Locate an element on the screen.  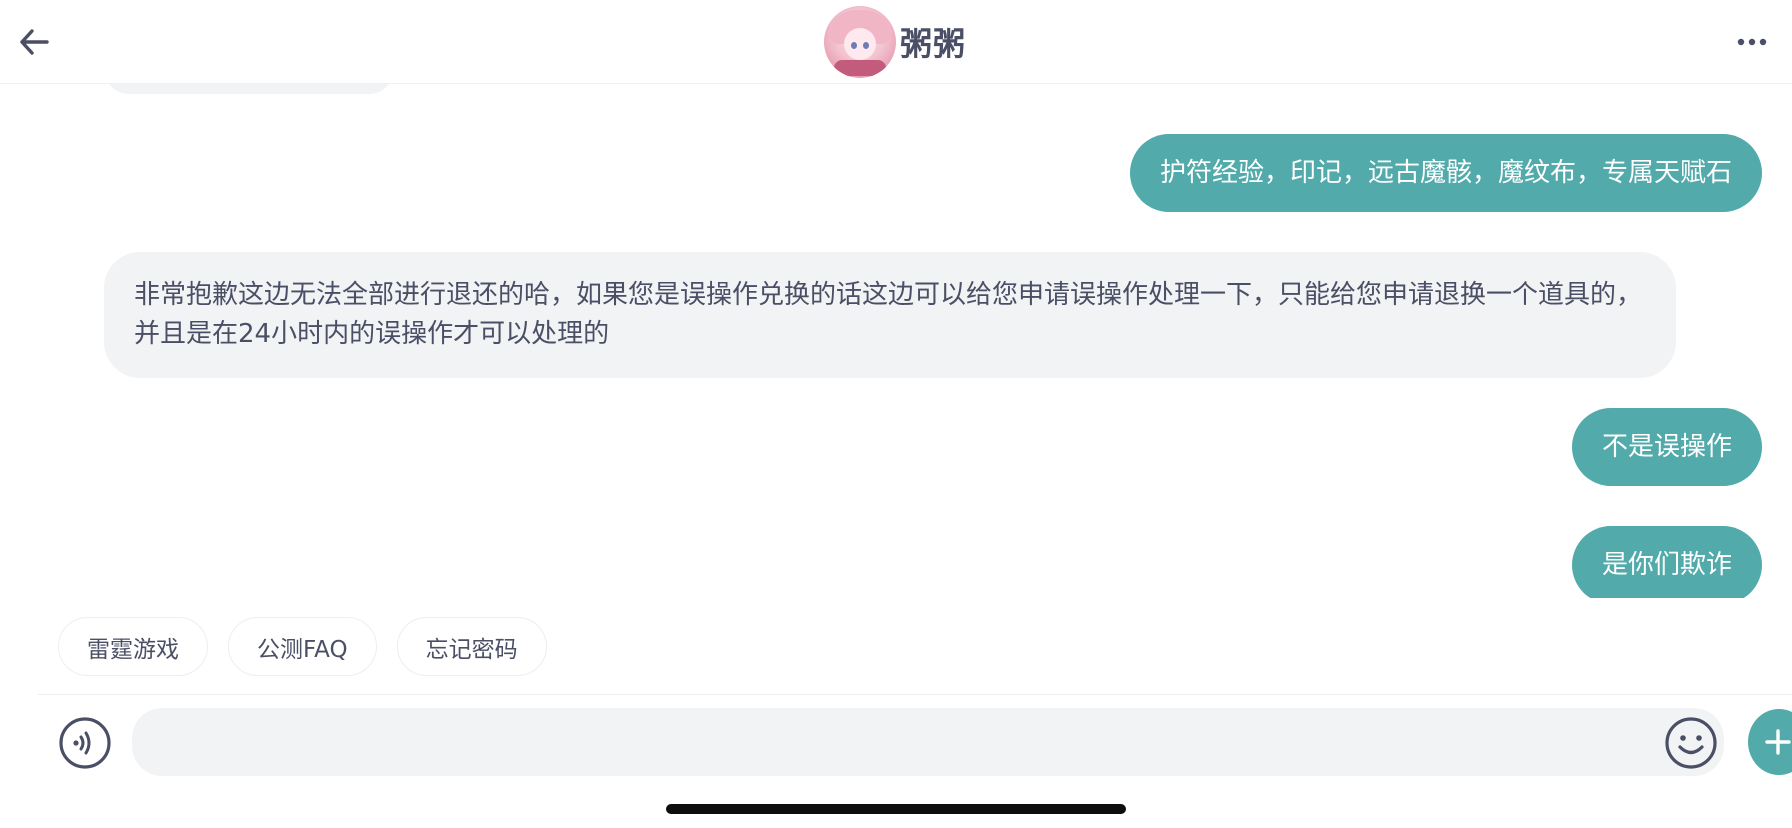
quick-reply-chip: 忘记密码 is located at coordinates (471, 646).